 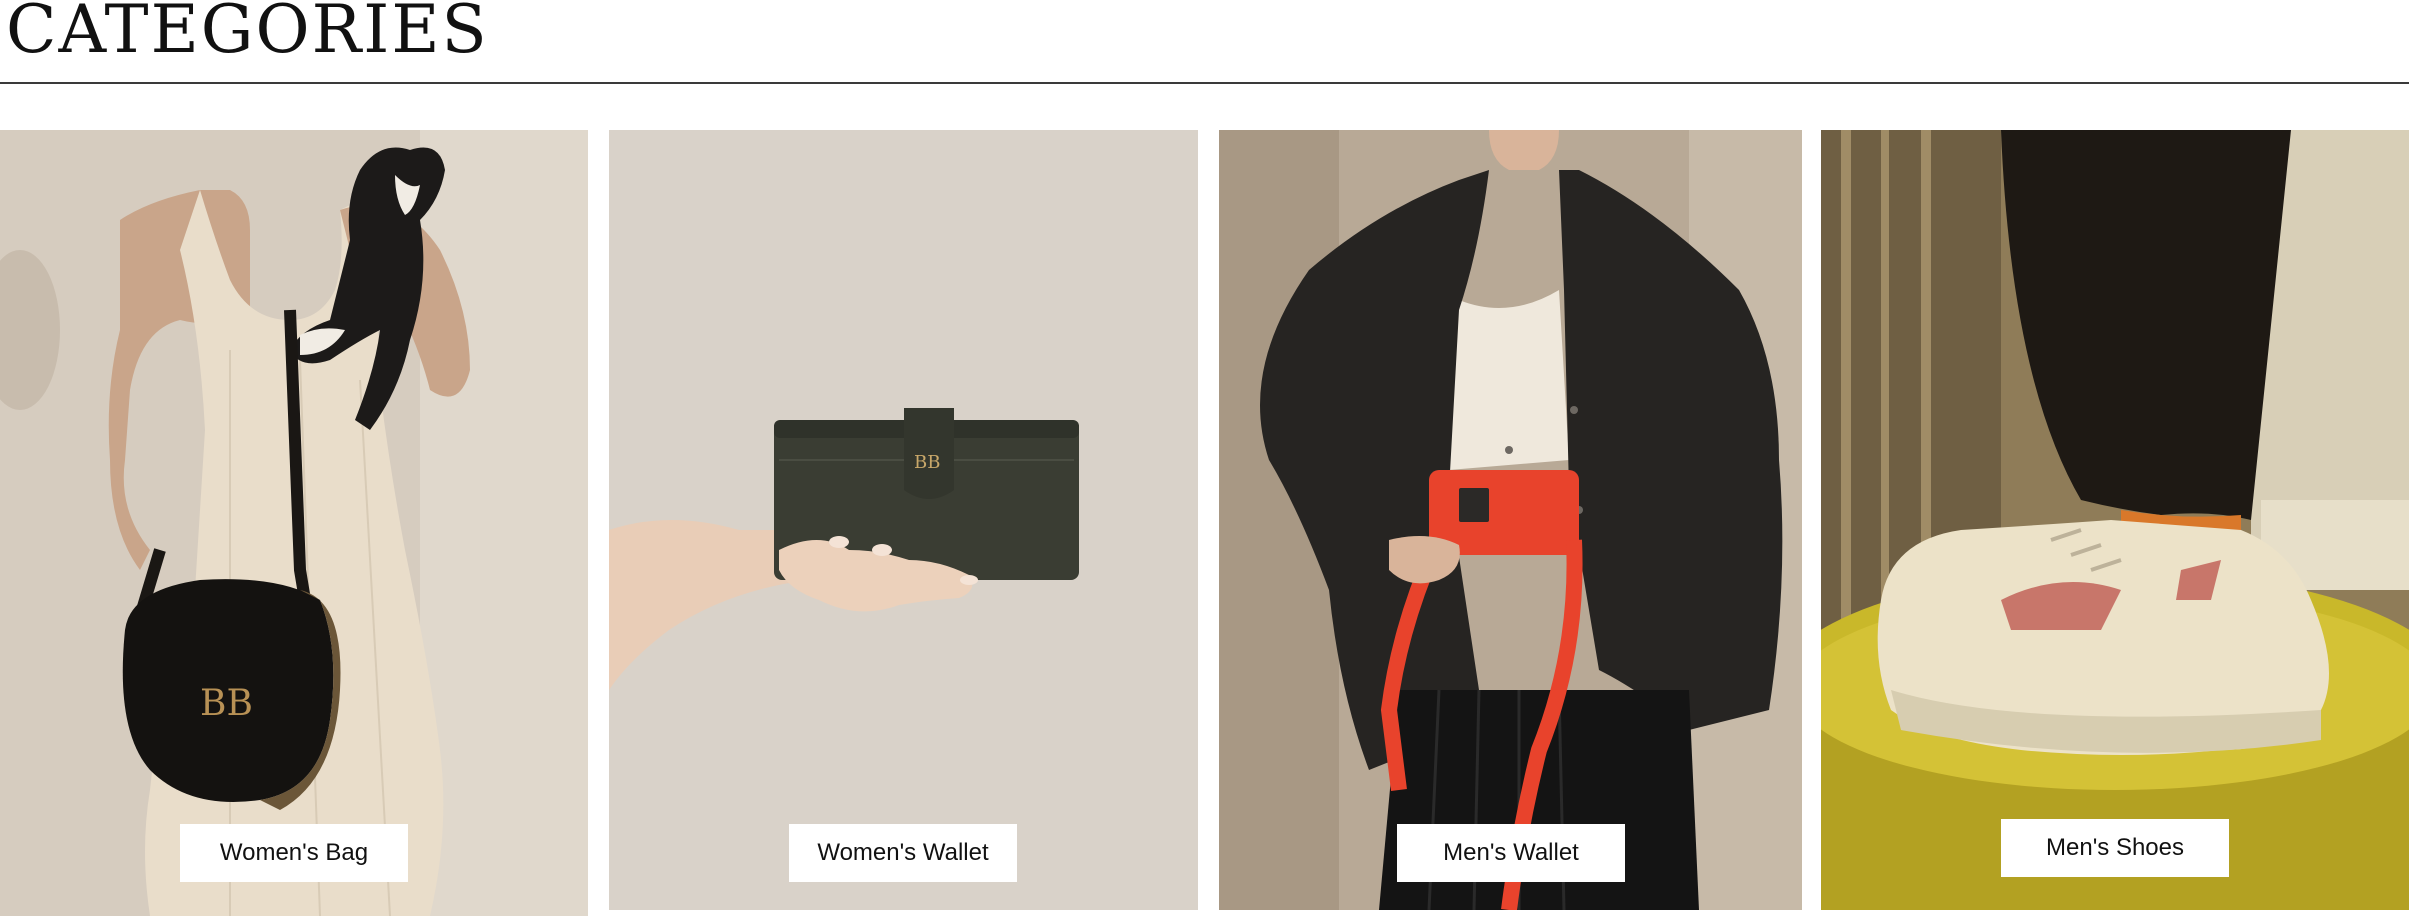 I want to click on page-title: CATEGORIES, so click(x=247, y=34).